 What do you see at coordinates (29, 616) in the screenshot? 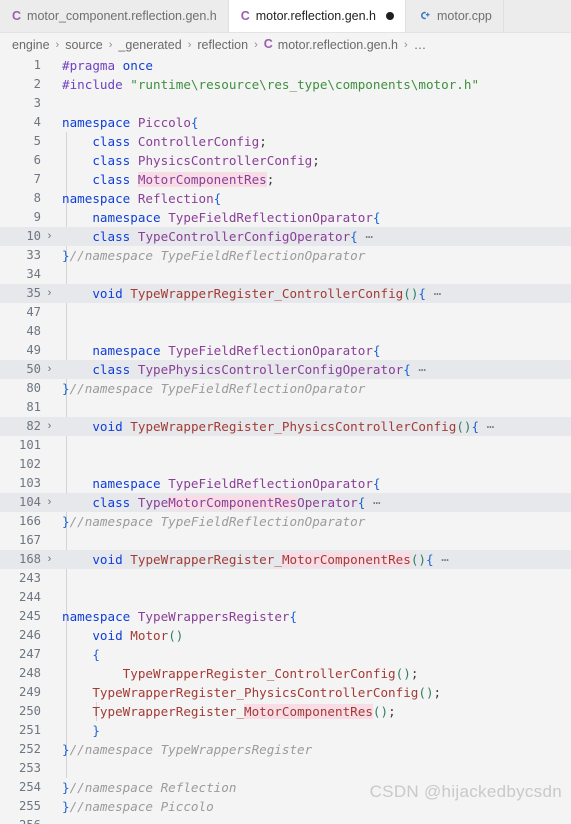
I see `line-number: 245` at bounding box center [29, 616].